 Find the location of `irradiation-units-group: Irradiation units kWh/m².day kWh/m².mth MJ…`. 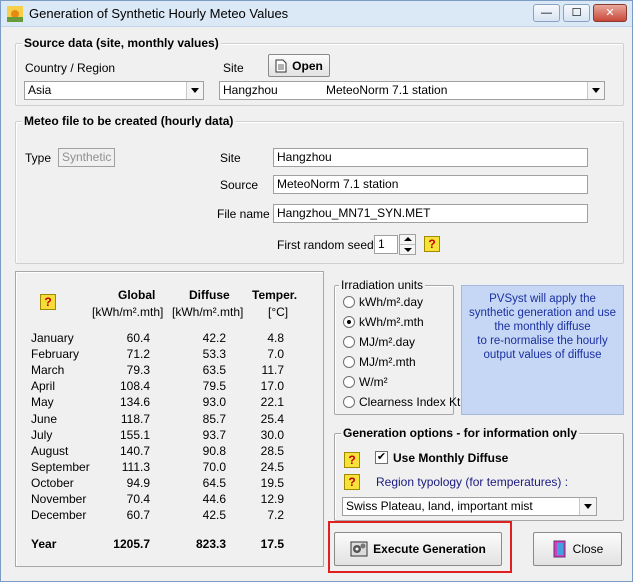

irradiation-units-group: Irradiation units kWh/m².day kWh/m².mth MJ… is located at coordinates (397, 346).